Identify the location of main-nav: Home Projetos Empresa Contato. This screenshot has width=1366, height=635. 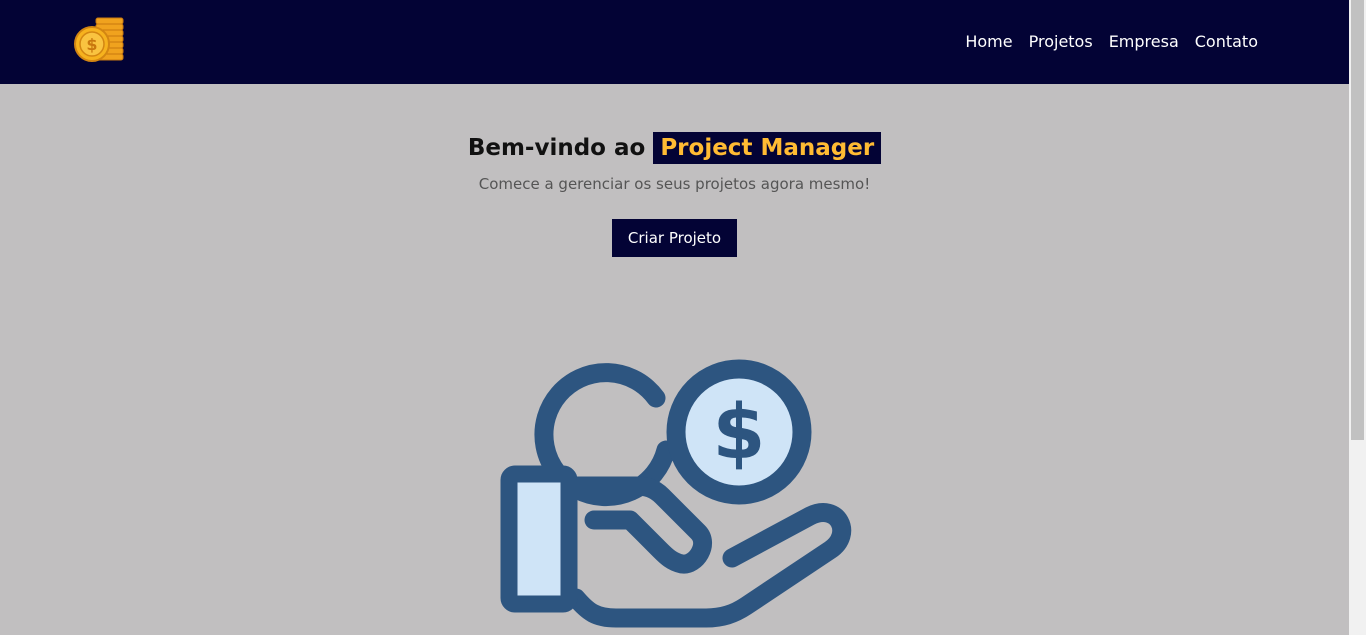
(1111, 42).